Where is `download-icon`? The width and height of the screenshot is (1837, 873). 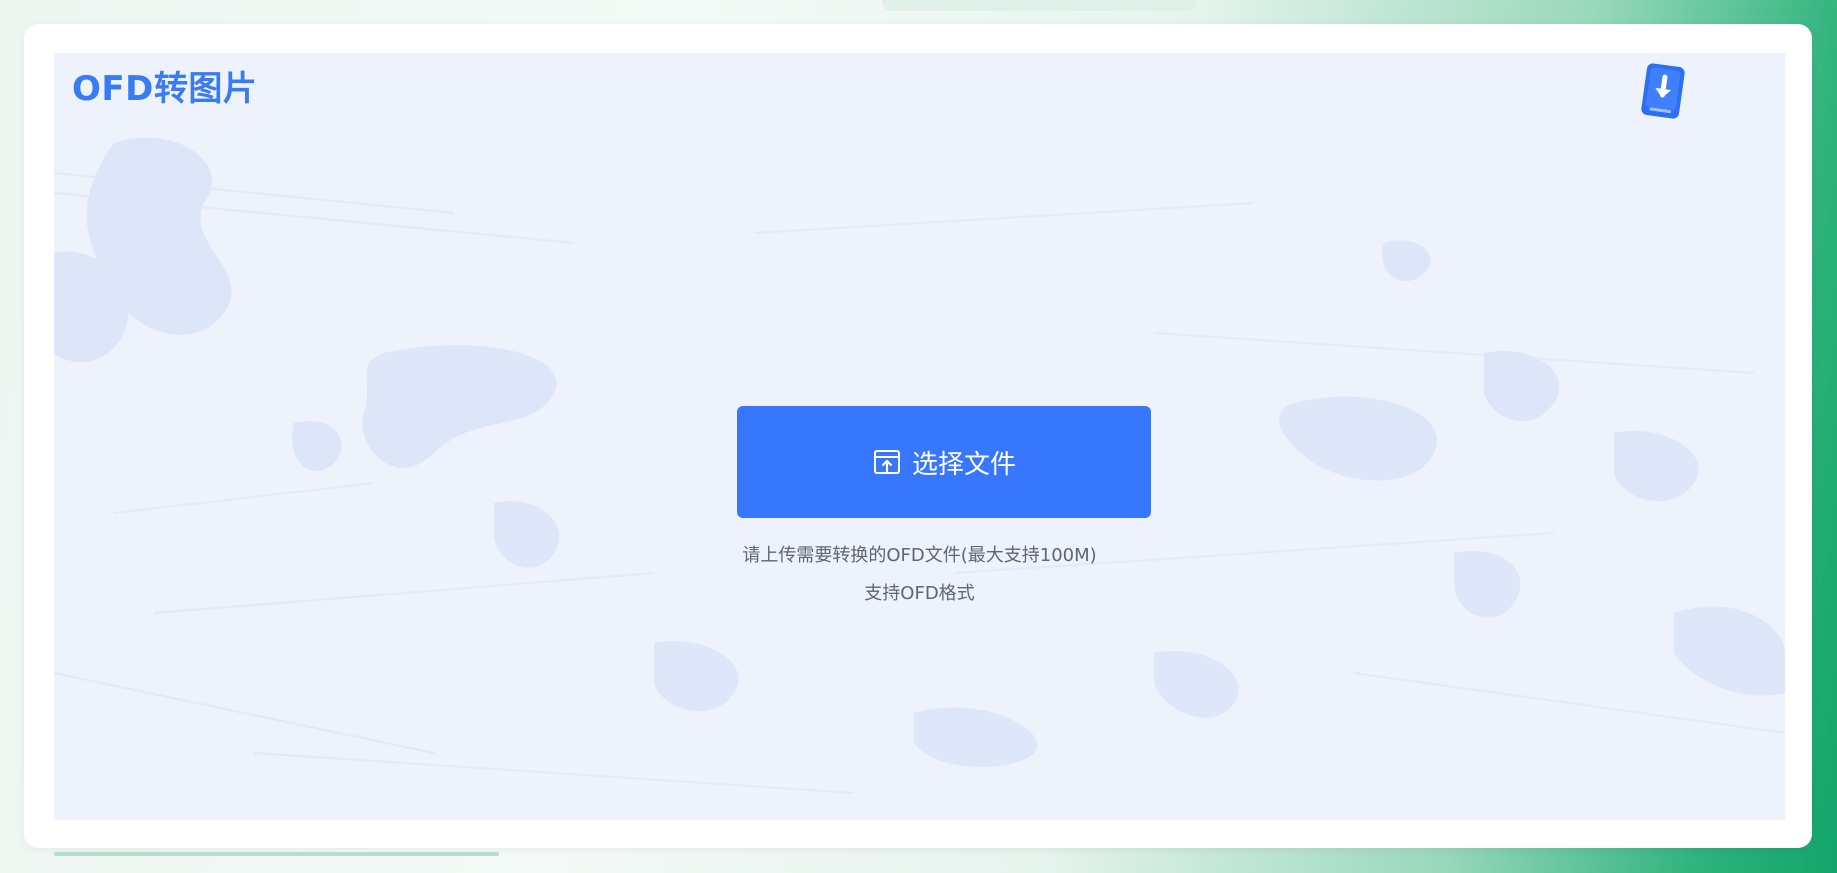
download-icon is located at coordinates (1663, 91).